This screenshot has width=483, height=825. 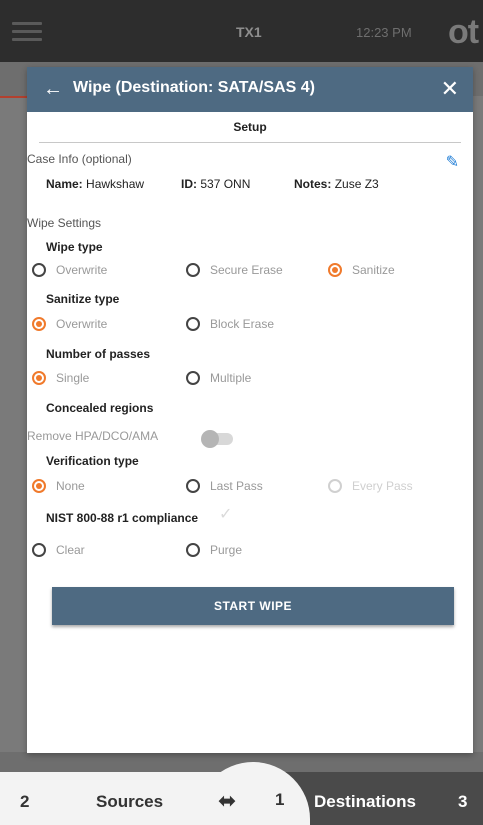 What do you see at coordinates (224, 486) in the screenshot?
I see `radio-verify-last-pass: Last Pass` at bounding box center [224, 486].